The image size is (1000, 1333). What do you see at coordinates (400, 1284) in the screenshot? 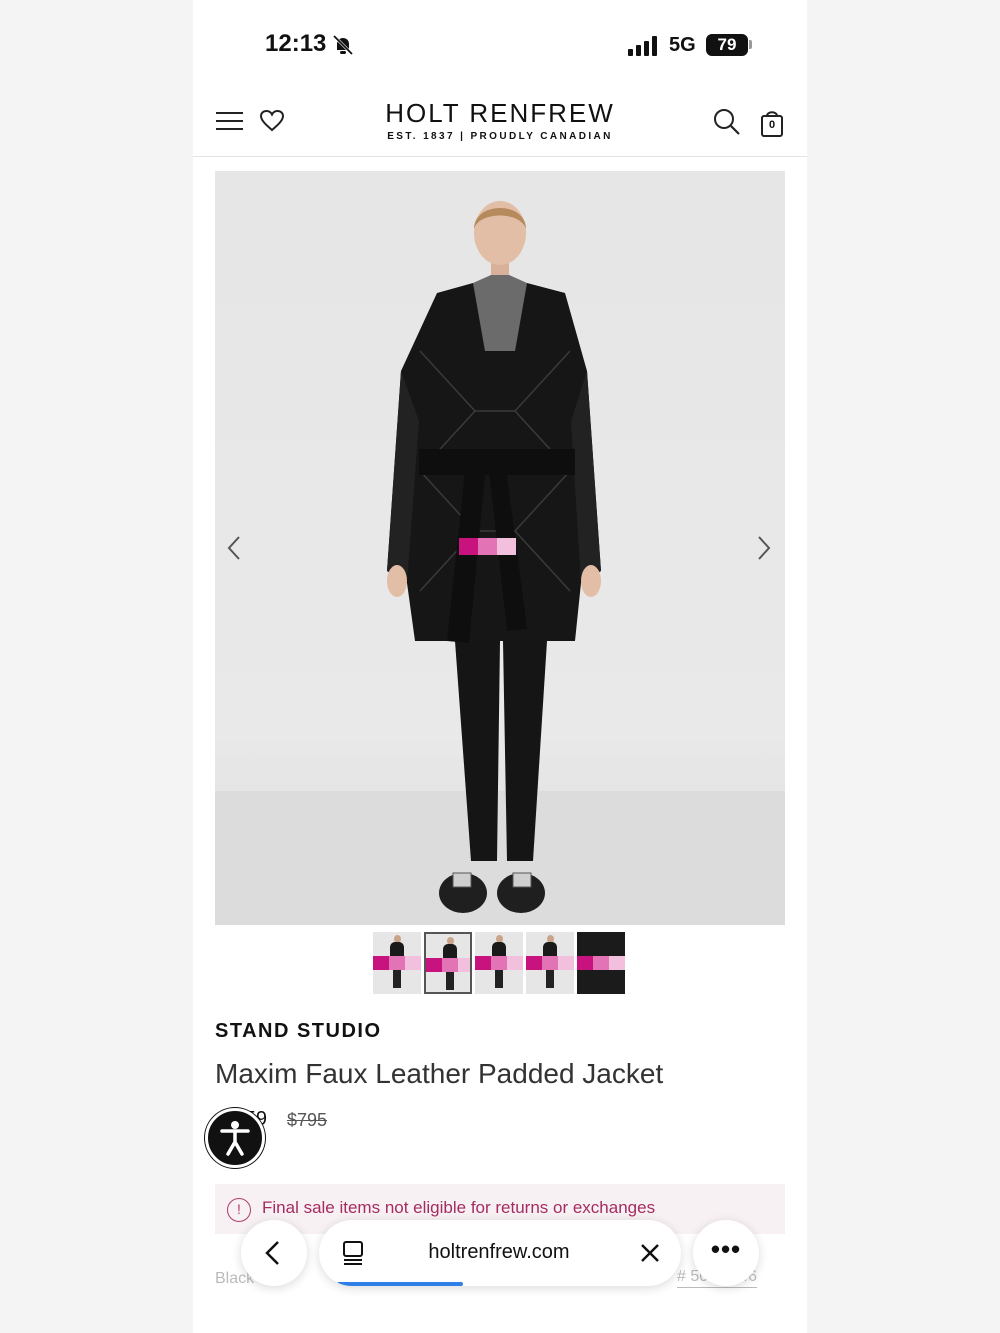
I see `page-load-progress` at bounding box center [400, 1284].